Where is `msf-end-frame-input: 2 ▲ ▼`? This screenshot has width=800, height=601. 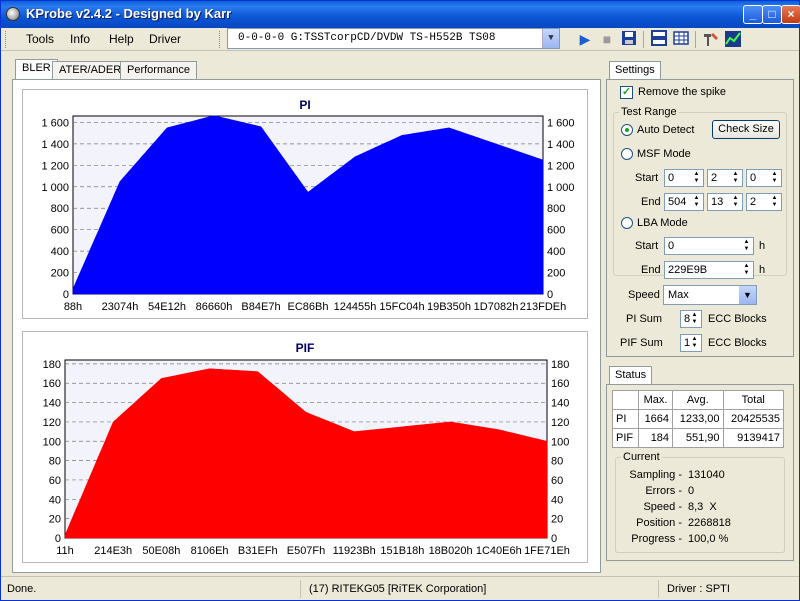
msf-end-frame-input: 2 ▲ ▼ is located at coordinates (764, 202).